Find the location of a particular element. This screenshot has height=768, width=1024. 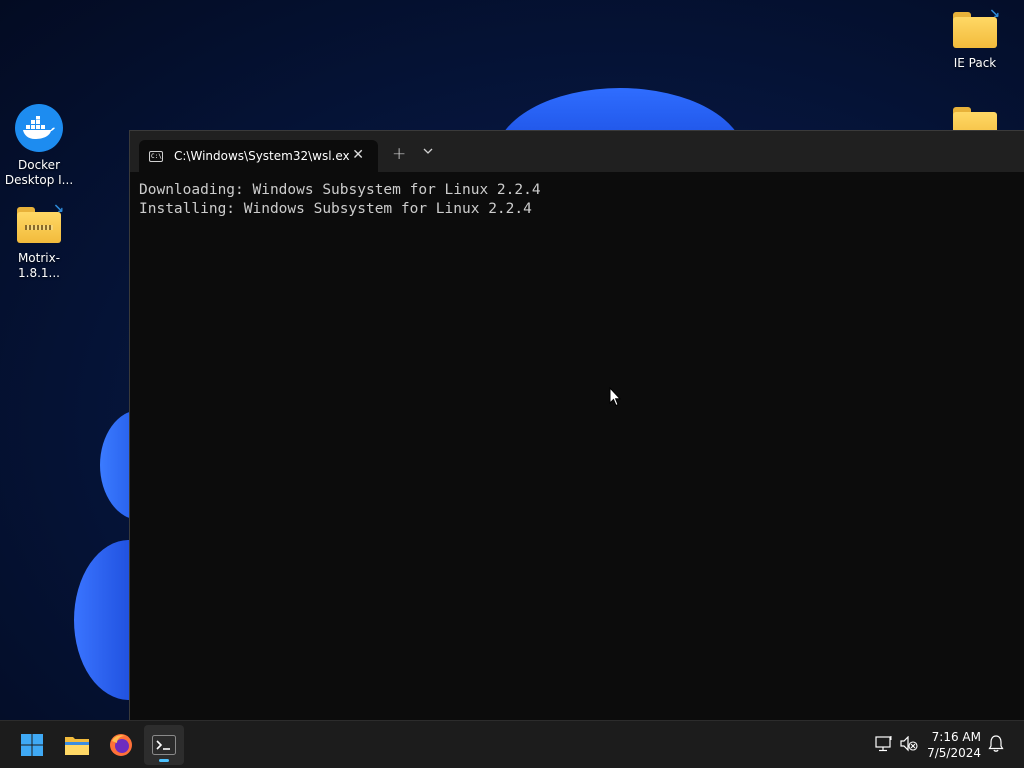

docker-icon is located at coordinates (39, 128).